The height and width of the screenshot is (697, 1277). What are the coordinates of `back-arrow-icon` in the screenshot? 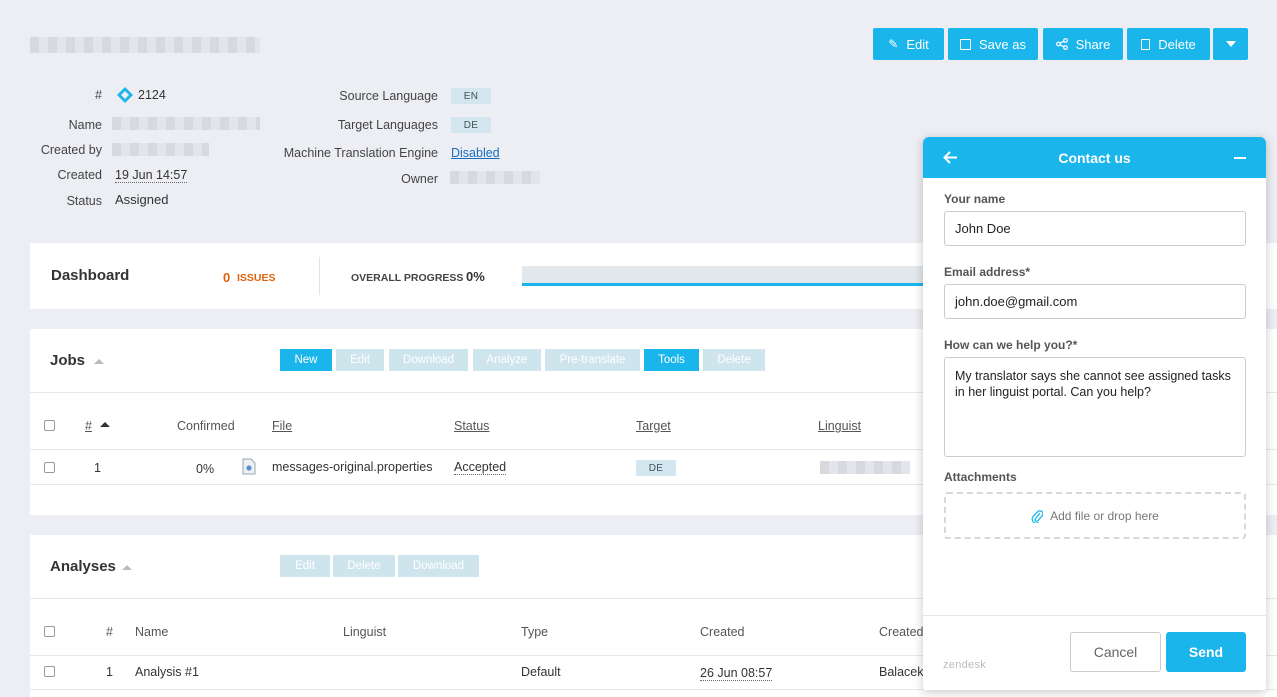 It's located at (950, 157).